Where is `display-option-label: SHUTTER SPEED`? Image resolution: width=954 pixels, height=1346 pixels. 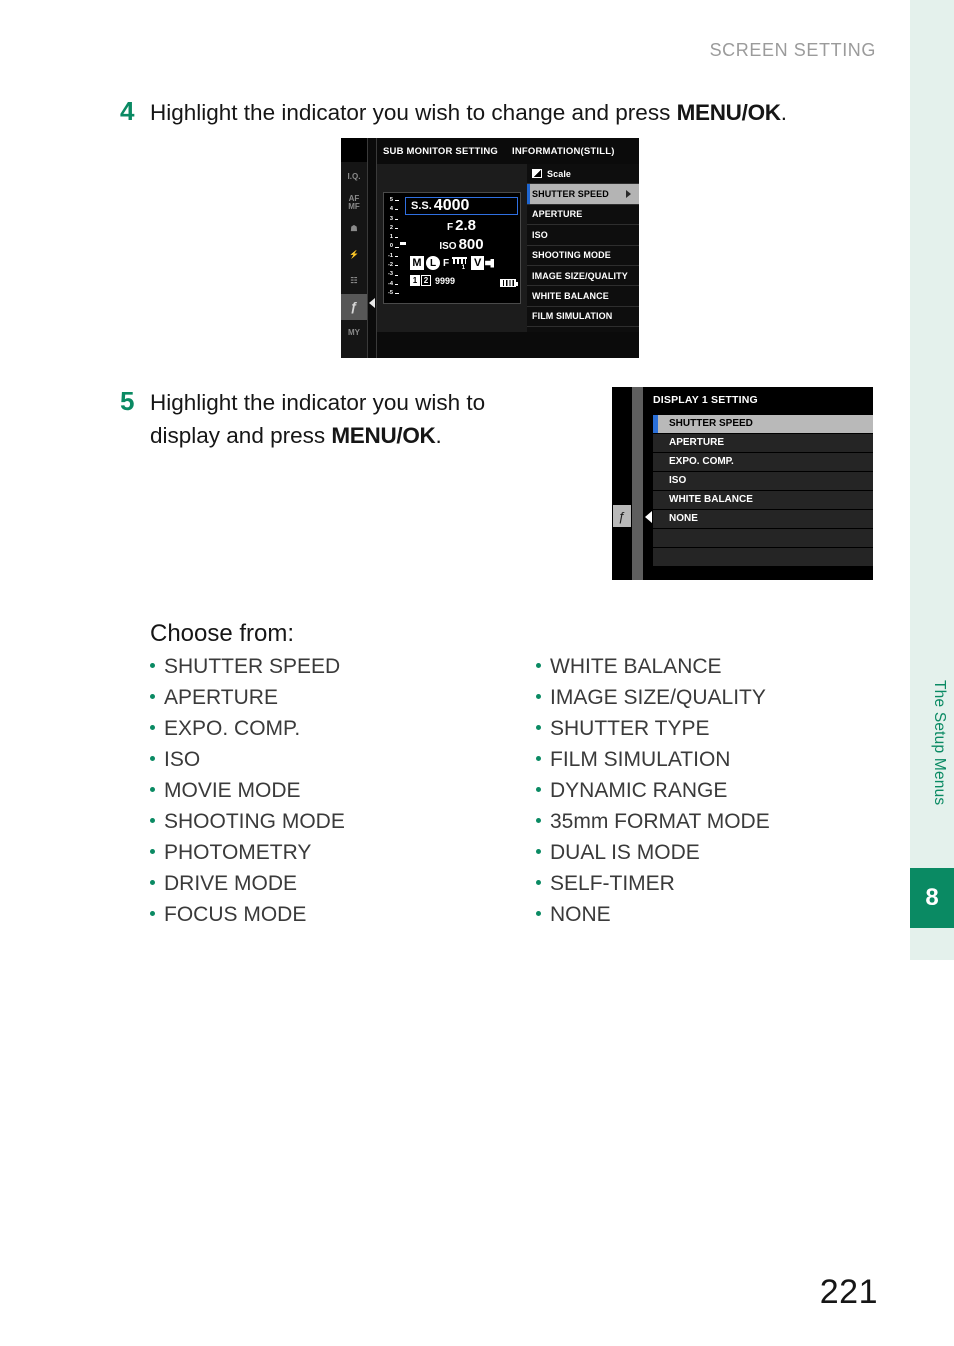 display-option-label: SHUTTER SPEED is located at coordinates (711, 424).